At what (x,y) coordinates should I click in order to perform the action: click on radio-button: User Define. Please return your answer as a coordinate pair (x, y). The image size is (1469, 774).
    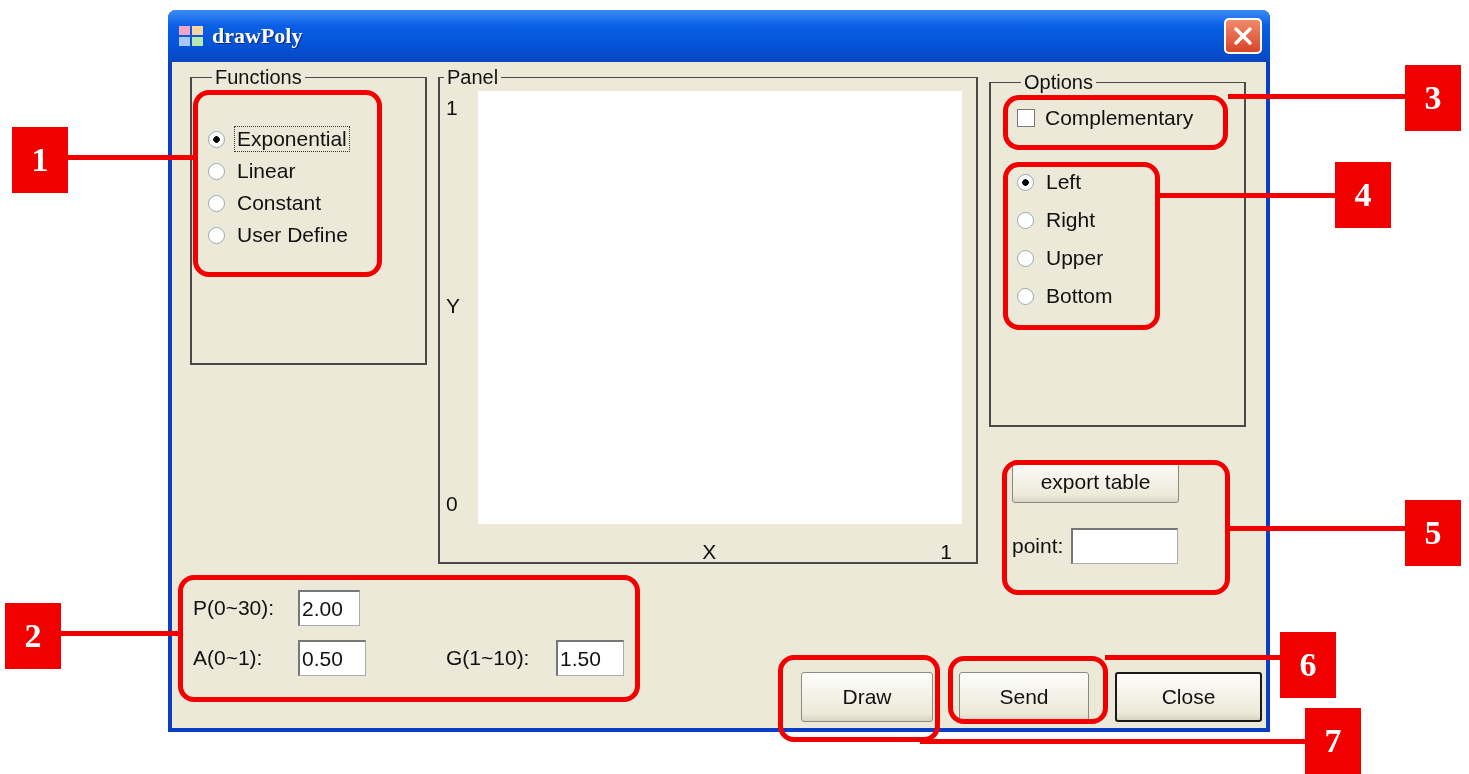
    Looking at the image, I should click on (279, 235).